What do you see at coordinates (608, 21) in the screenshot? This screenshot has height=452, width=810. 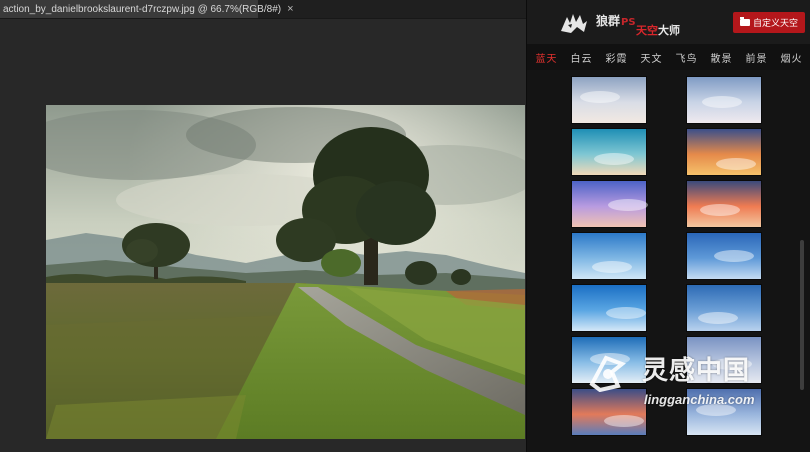 I see `brand-name-text: 狼群` at bounding box center [608, 21].